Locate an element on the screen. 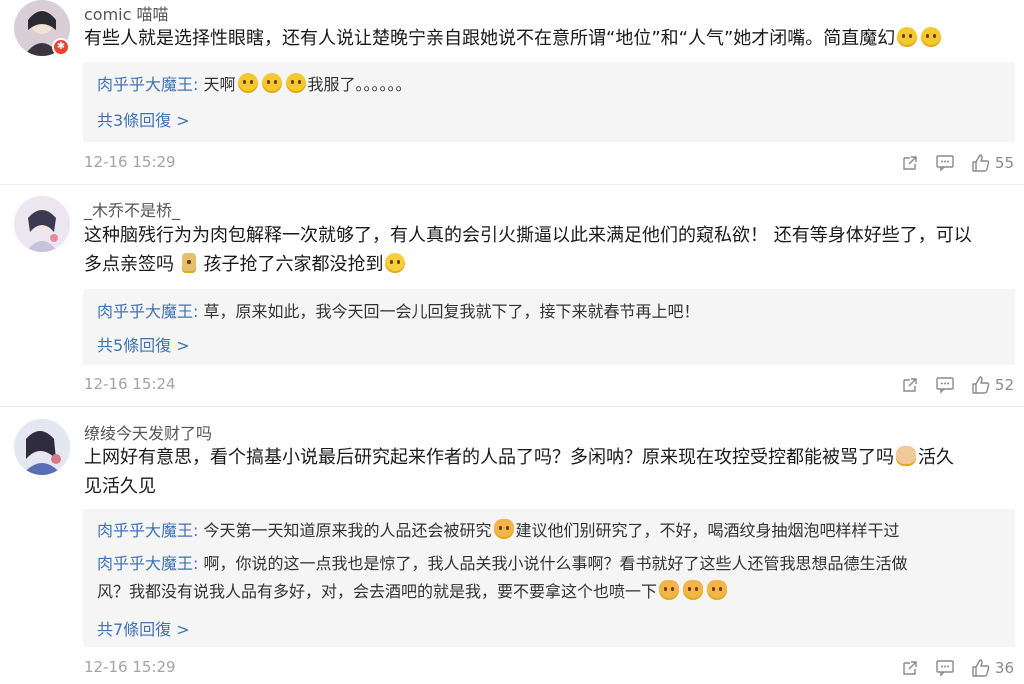  candle-emoji-icon is located at coordinates (188, 263).